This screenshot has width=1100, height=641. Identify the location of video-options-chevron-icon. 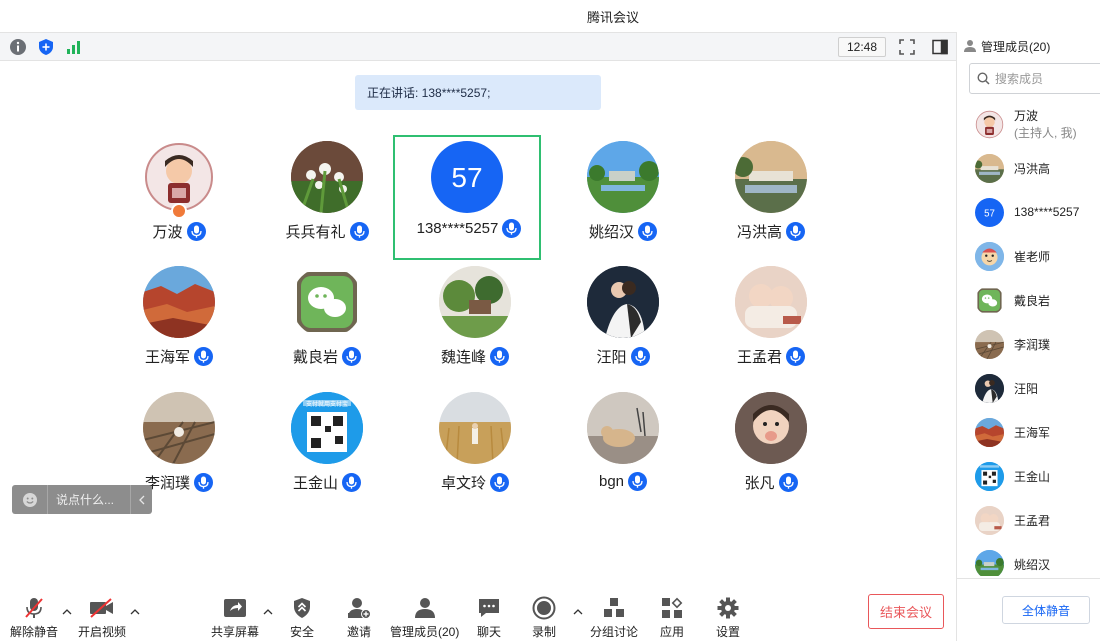
(135, 612).